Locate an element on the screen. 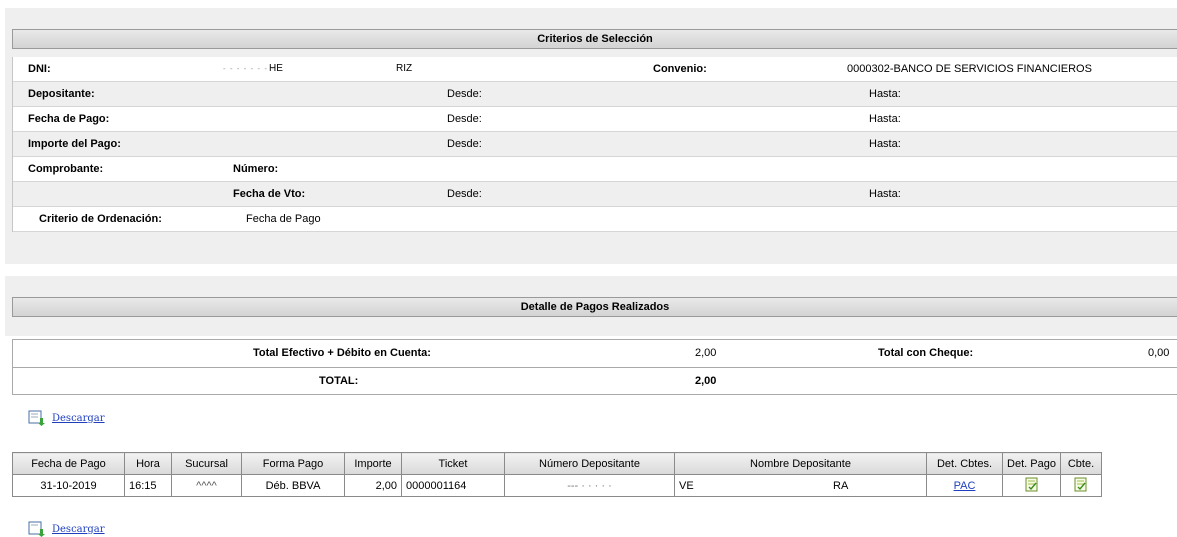  convenio-label: Convenio: is located at coordinates (680, 69).